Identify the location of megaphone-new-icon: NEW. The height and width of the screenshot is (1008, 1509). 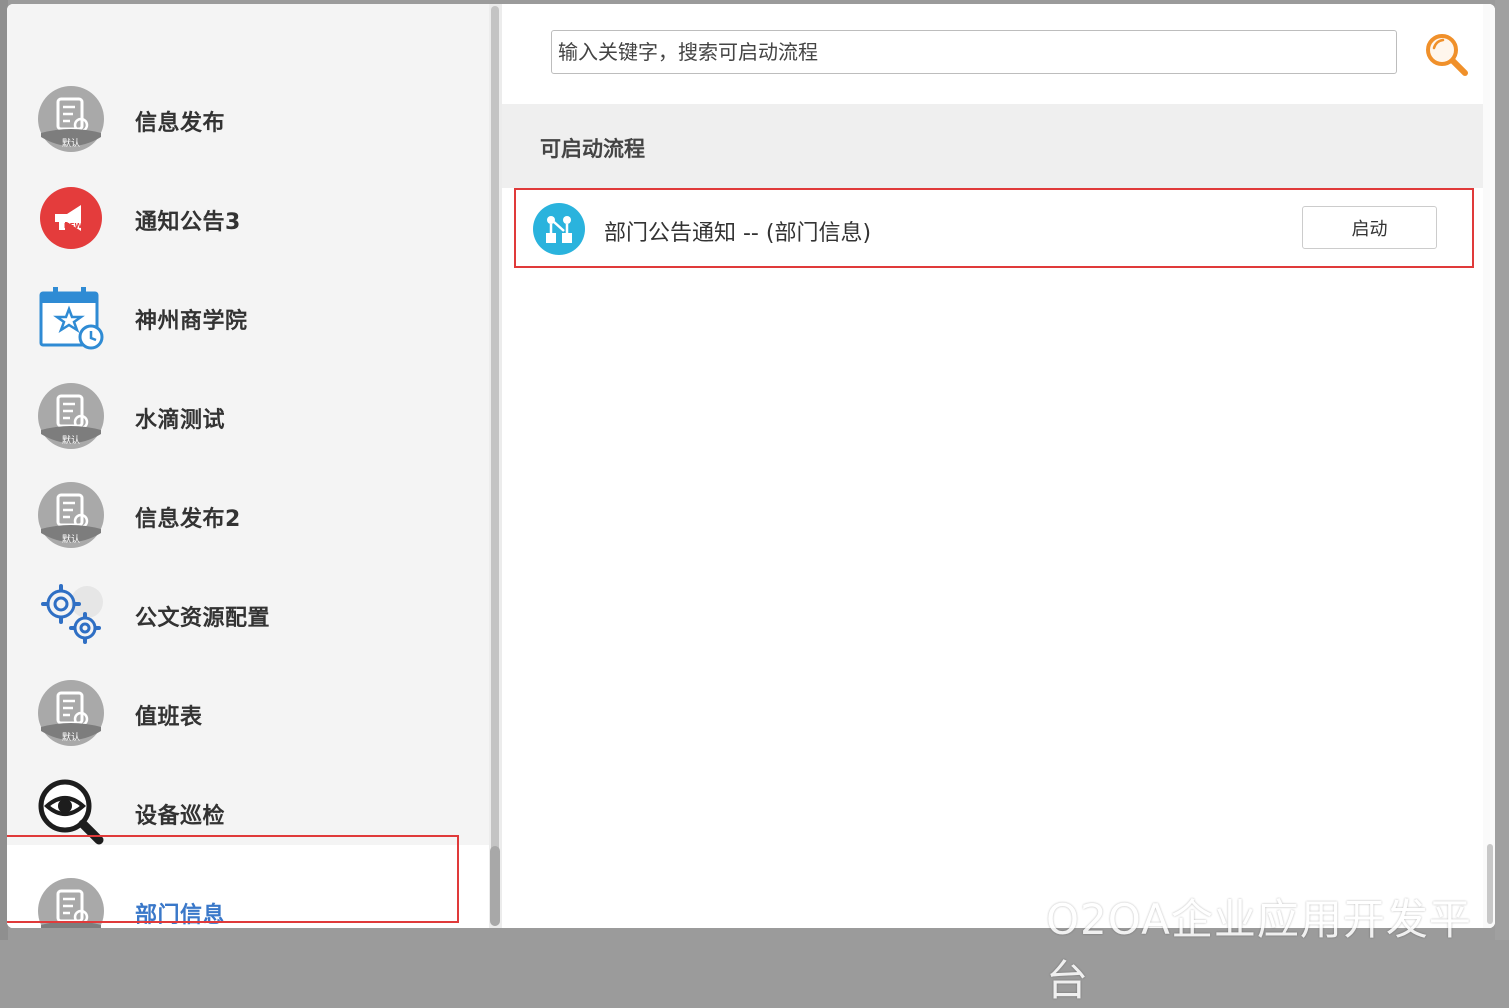
(71, 218).